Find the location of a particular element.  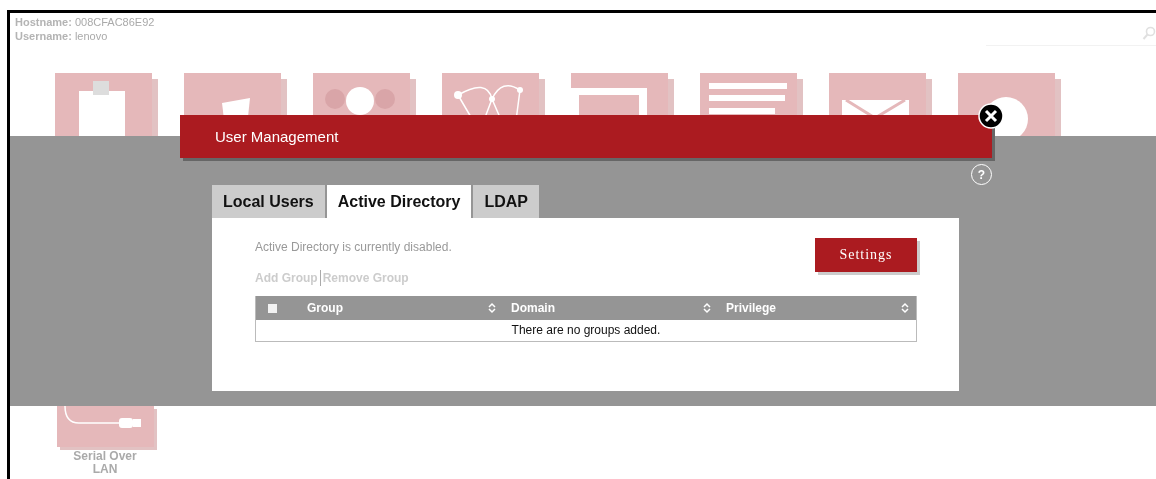

tab: Active Directory is located at coordinates (399, 201).